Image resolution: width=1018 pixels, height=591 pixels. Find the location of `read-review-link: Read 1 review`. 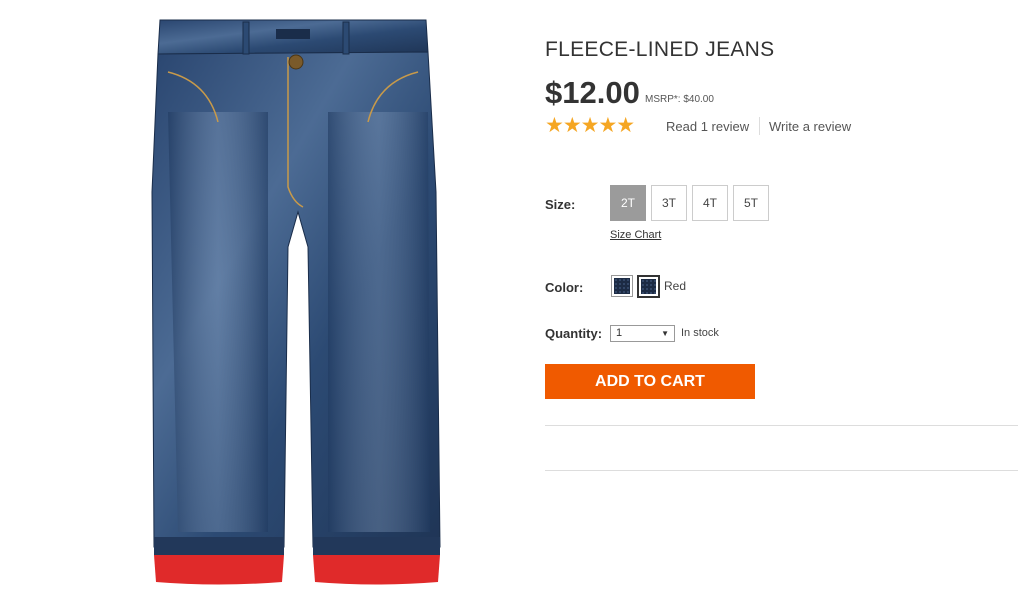

read-review-link: Read 1 review is located at coordinates (707, 126).